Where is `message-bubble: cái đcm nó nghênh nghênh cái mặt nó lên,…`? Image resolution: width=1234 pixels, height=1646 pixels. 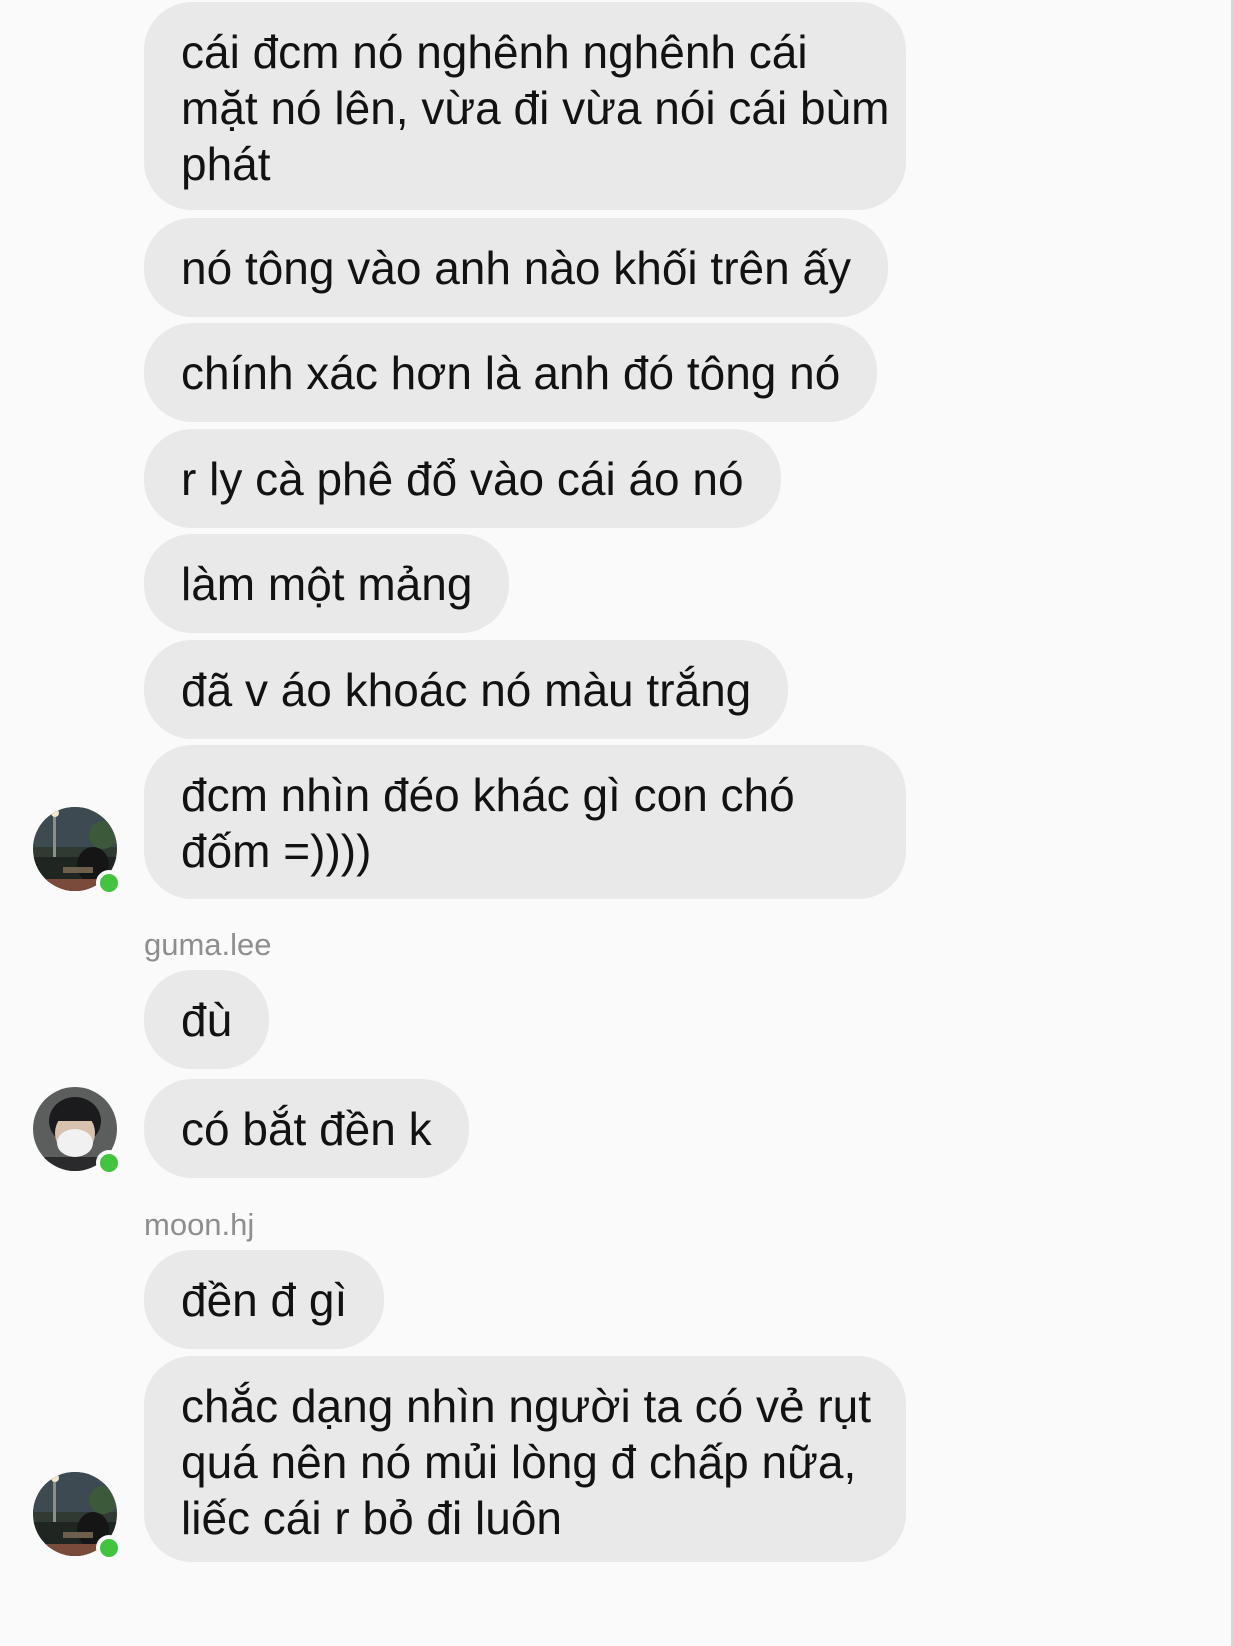
message-bubble: cái đcm nó nghênh nghênh cái mặt nó lên,… is located at coordinates (525, 106).